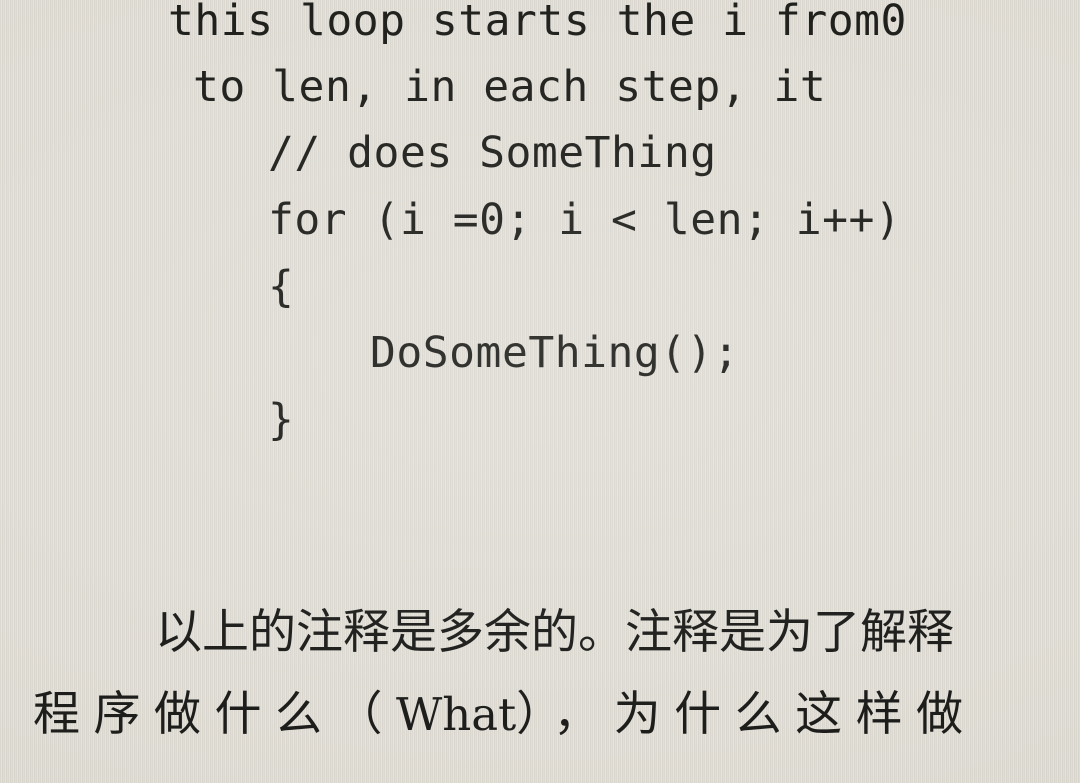 The height and width of the screenshot is (783, 1080). What do you see at coordinates (510, 87) in the screenshot?
I see `code-line-2: to len, in each step, it` at bounding box center [510, 87].